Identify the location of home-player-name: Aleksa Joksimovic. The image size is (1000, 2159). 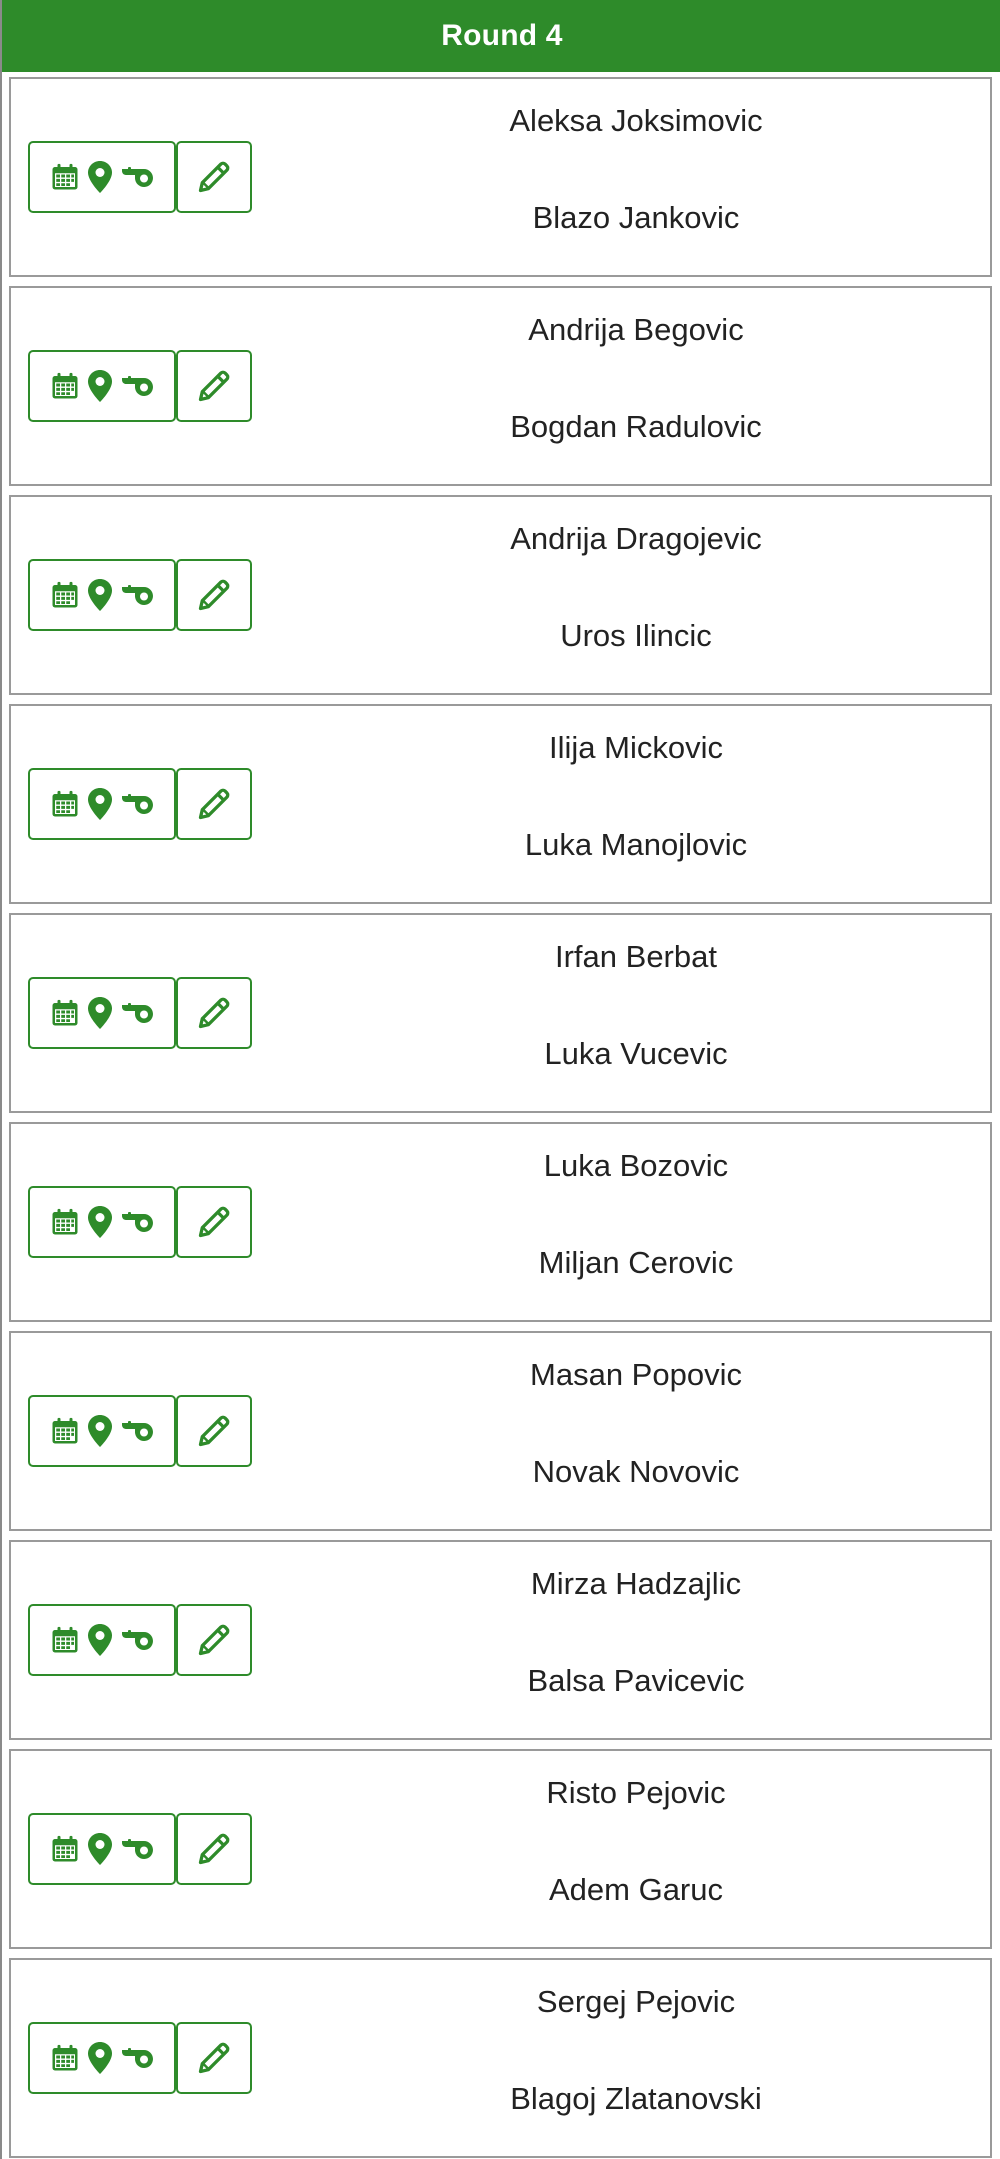
(636, 120).